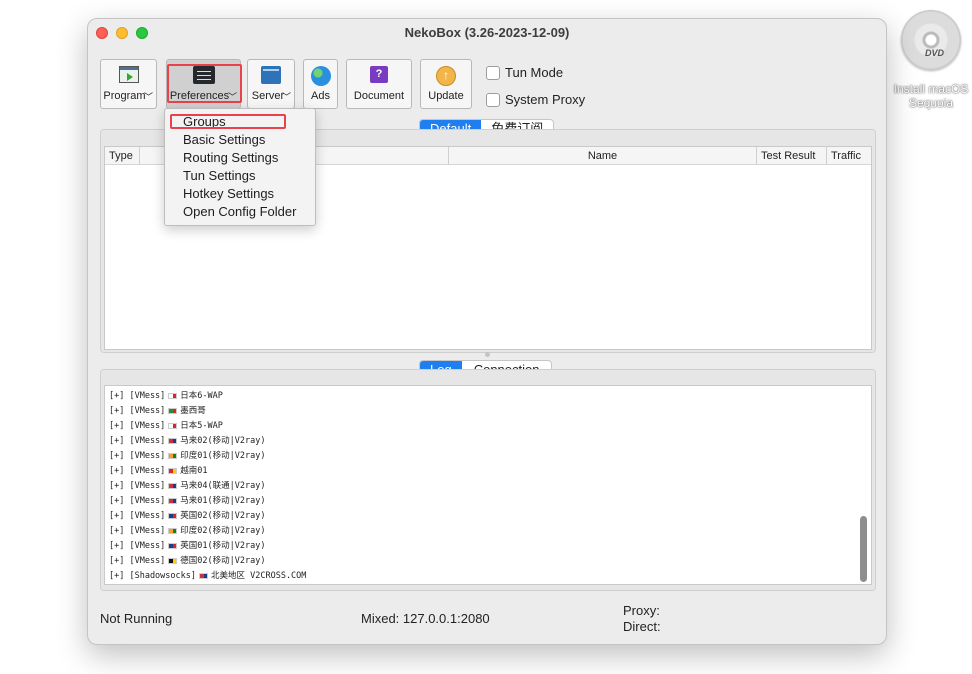  Describe the element at coordinates (240, 158) in the screenshot. I see `menu-item-routing-settings: Routing Settings` at that location.